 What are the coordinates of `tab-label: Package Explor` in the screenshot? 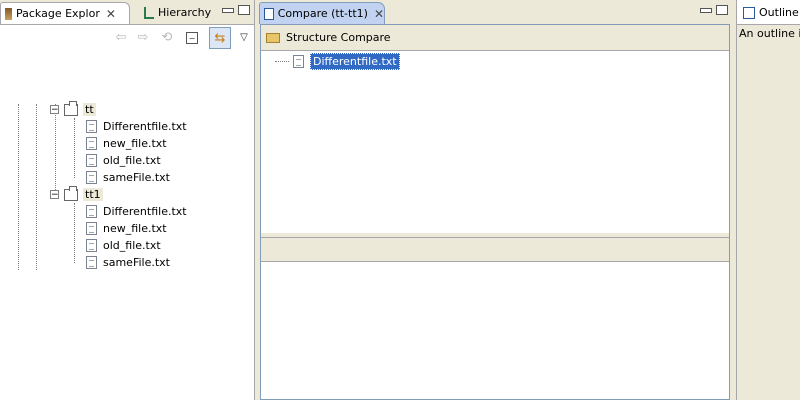 It's located at (58, 13).